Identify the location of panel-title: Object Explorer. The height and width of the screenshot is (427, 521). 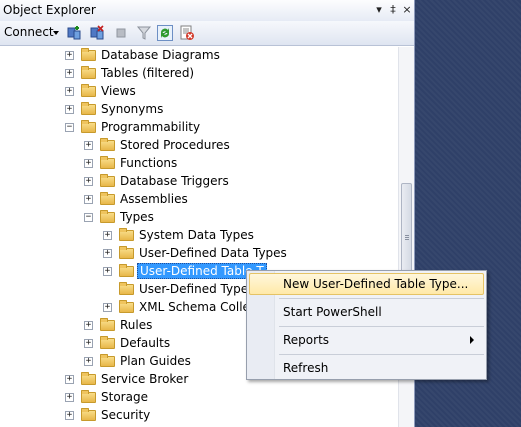
(49, 10).